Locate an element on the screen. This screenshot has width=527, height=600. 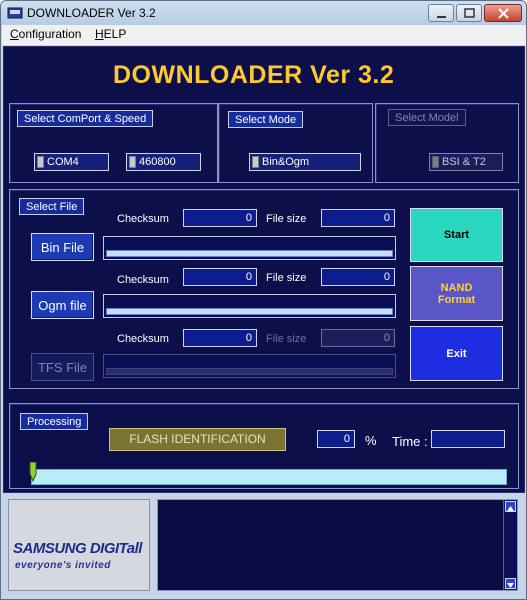
minimize-button is located at coordinates (441, 13).